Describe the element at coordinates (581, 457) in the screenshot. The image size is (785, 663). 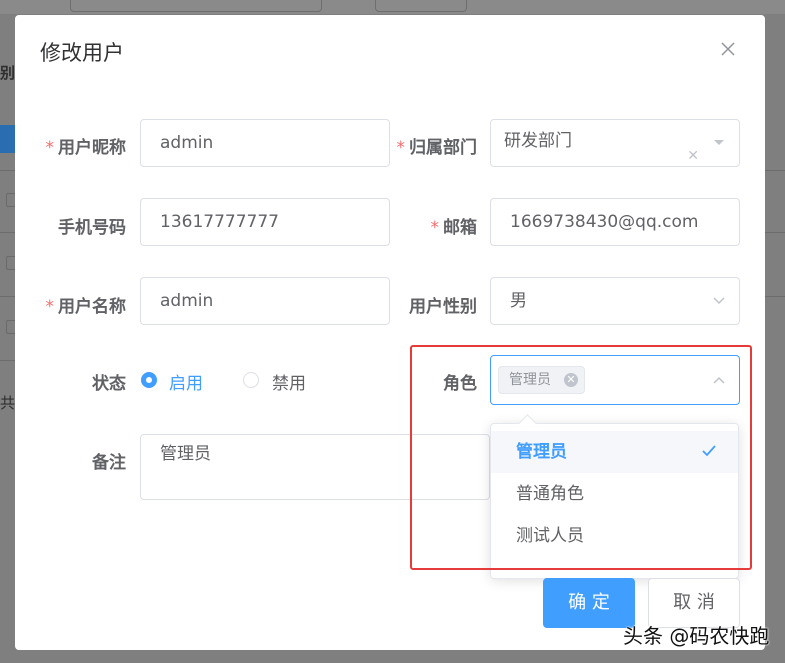
I see `annotation-highlight-box` at that location.